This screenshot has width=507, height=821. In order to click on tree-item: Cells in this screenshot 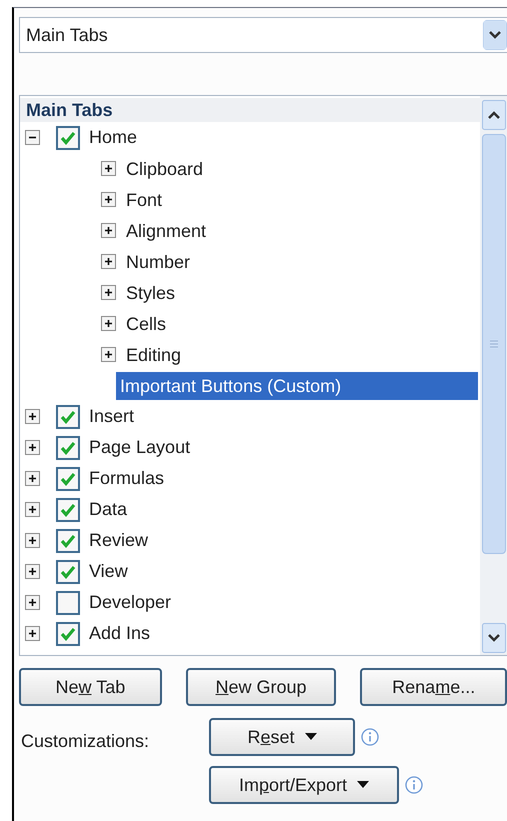, I will do `click(146, 324)`.